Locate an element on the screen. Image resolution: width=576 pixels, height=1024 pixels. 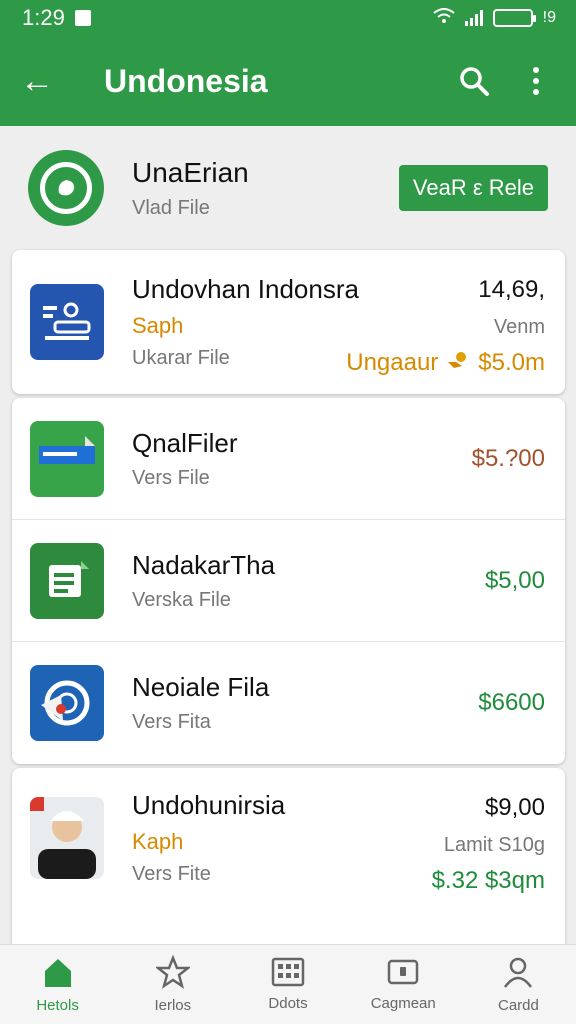
list-item: Neoiale Fila Vers Fita $6600 is located at coordinates (288, 703).